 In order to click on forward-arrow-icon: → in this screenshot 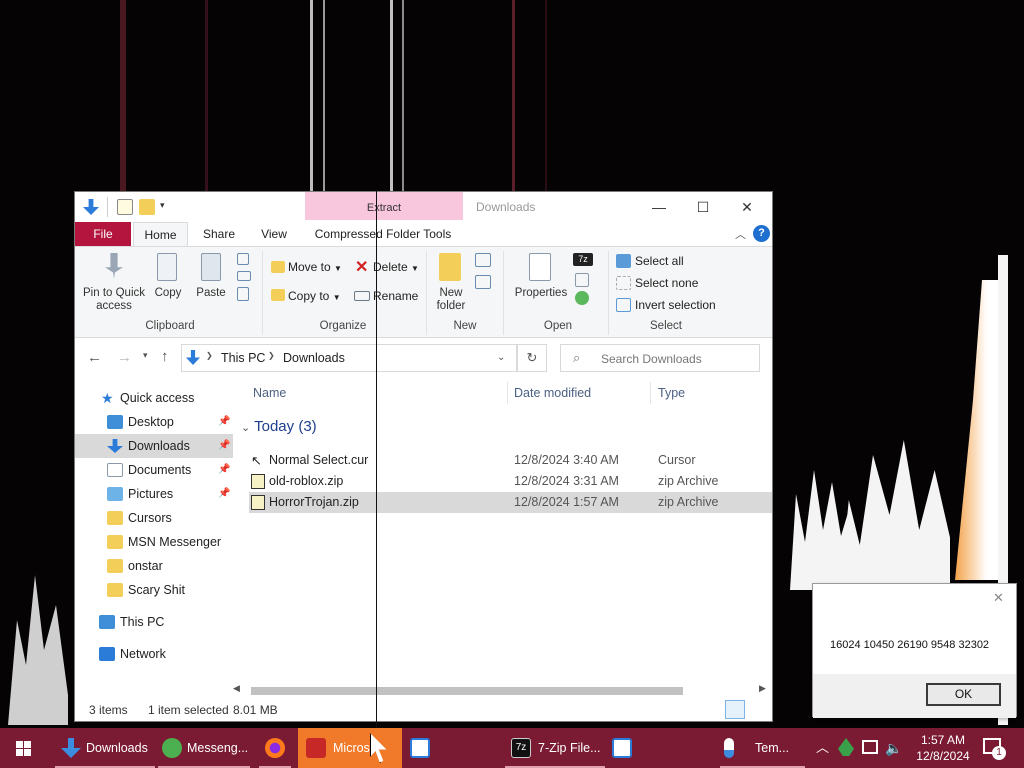, I will do `click(124, 357)`.